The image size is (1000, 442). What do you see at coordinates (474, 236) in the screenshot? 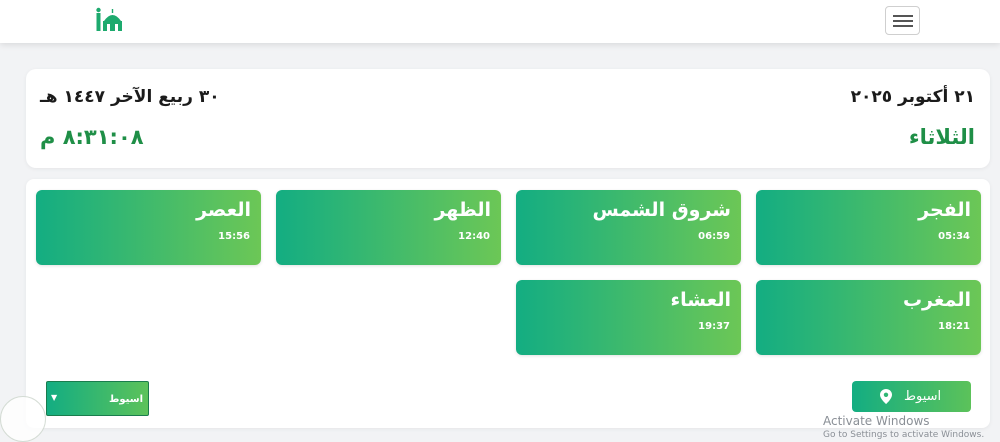
I see `prayer-time: 12:40` at bounding box center [474, 236].